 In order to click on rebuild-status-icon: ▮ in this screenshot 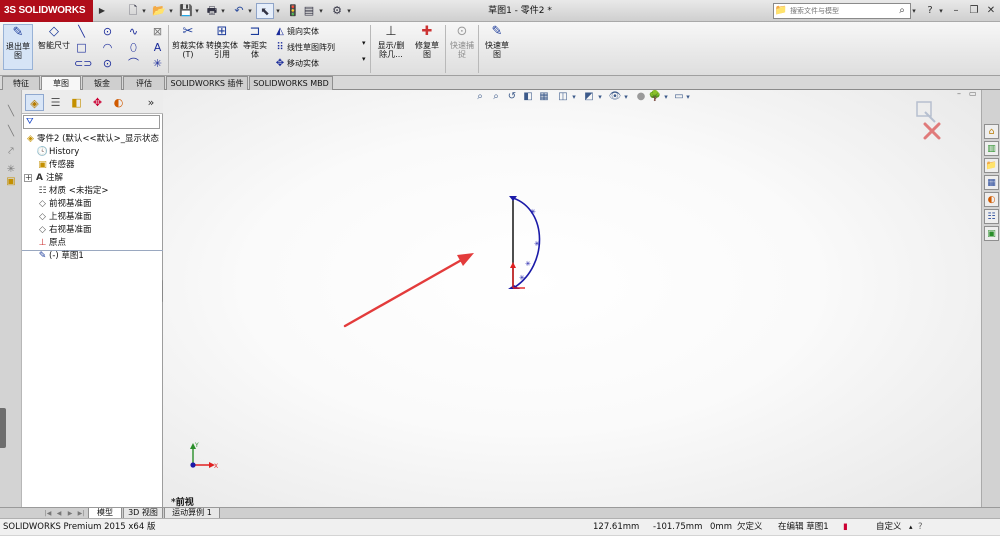, I will do `click(845, 527)`.